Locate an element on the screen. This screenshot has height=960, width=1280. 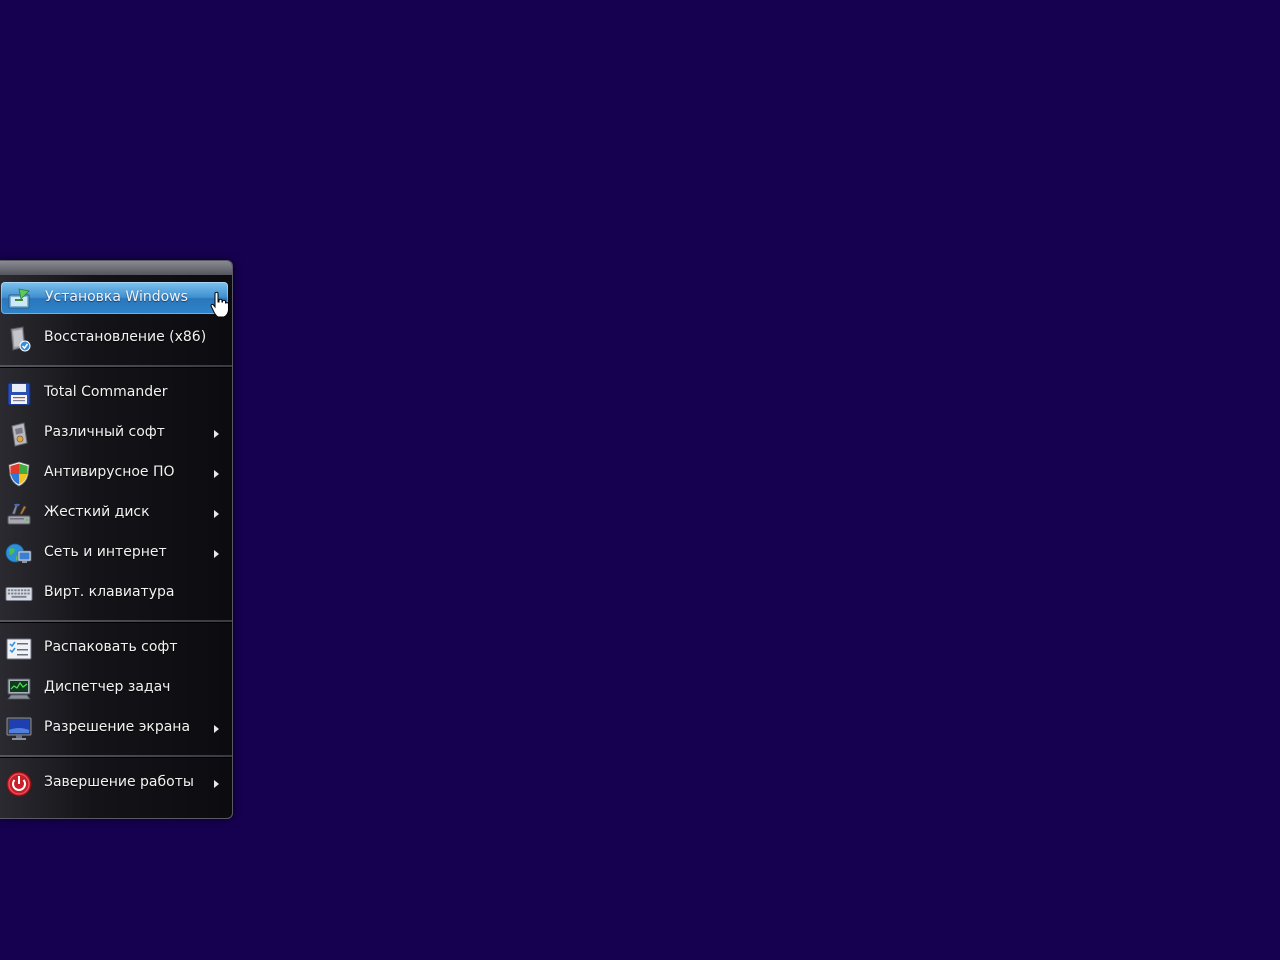
monitor-icon is located at coordinates (19, 729).